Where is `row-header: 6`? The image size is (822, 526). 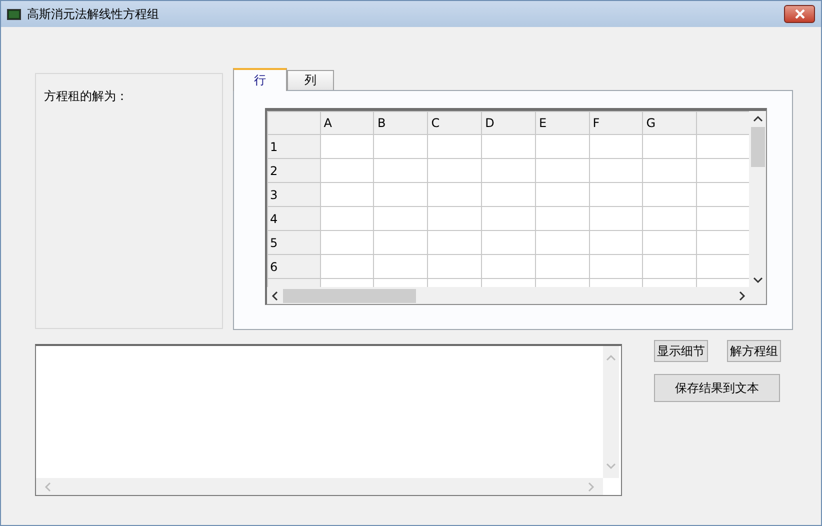 row-header: 6 is located at coordinates (294, 266).